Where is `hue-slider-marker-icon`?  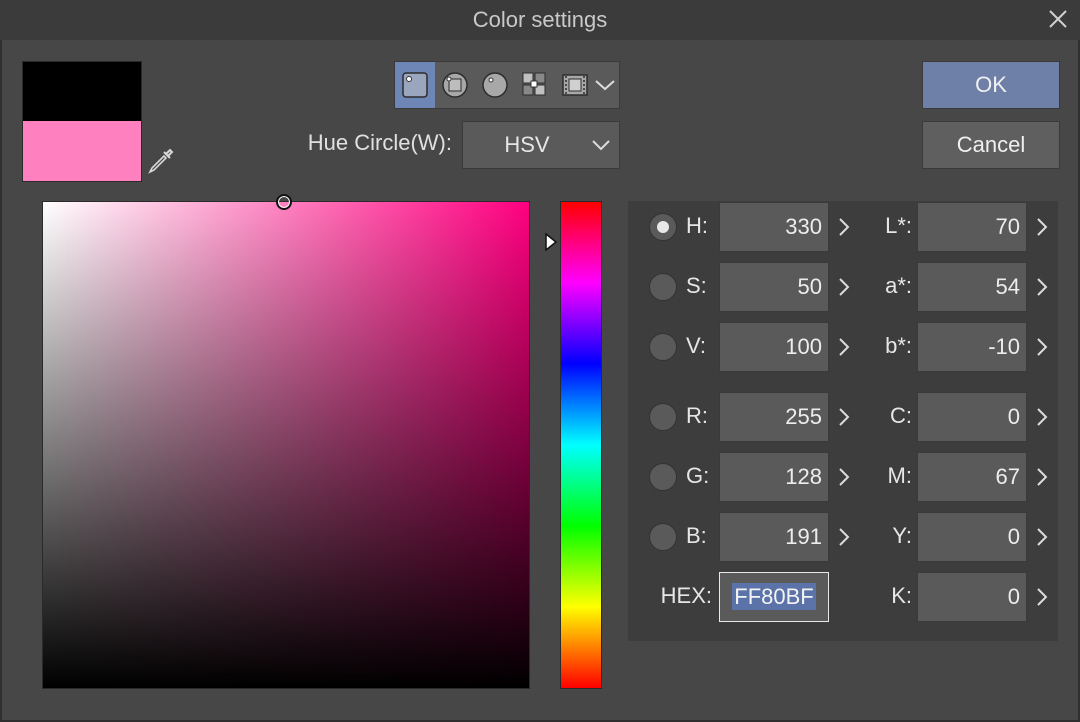 hue-slider-marker-icon is located at coordinates (551, 242).